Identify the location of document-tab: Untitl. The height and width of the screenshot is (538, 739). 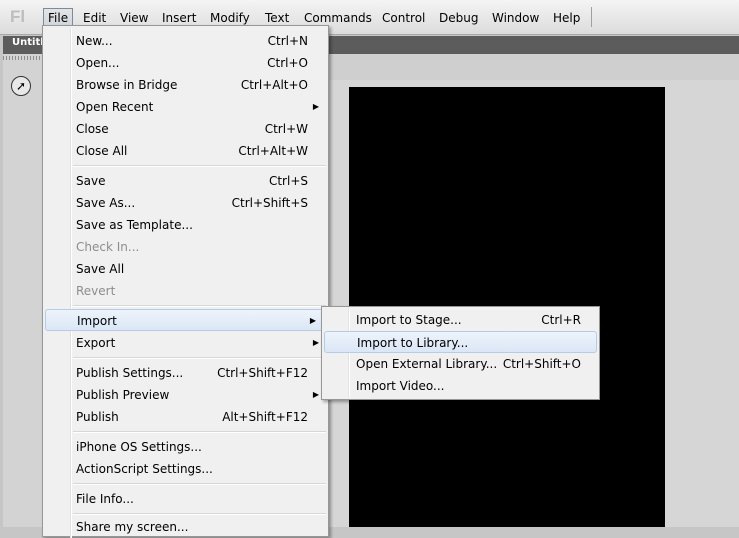
(28, 42).